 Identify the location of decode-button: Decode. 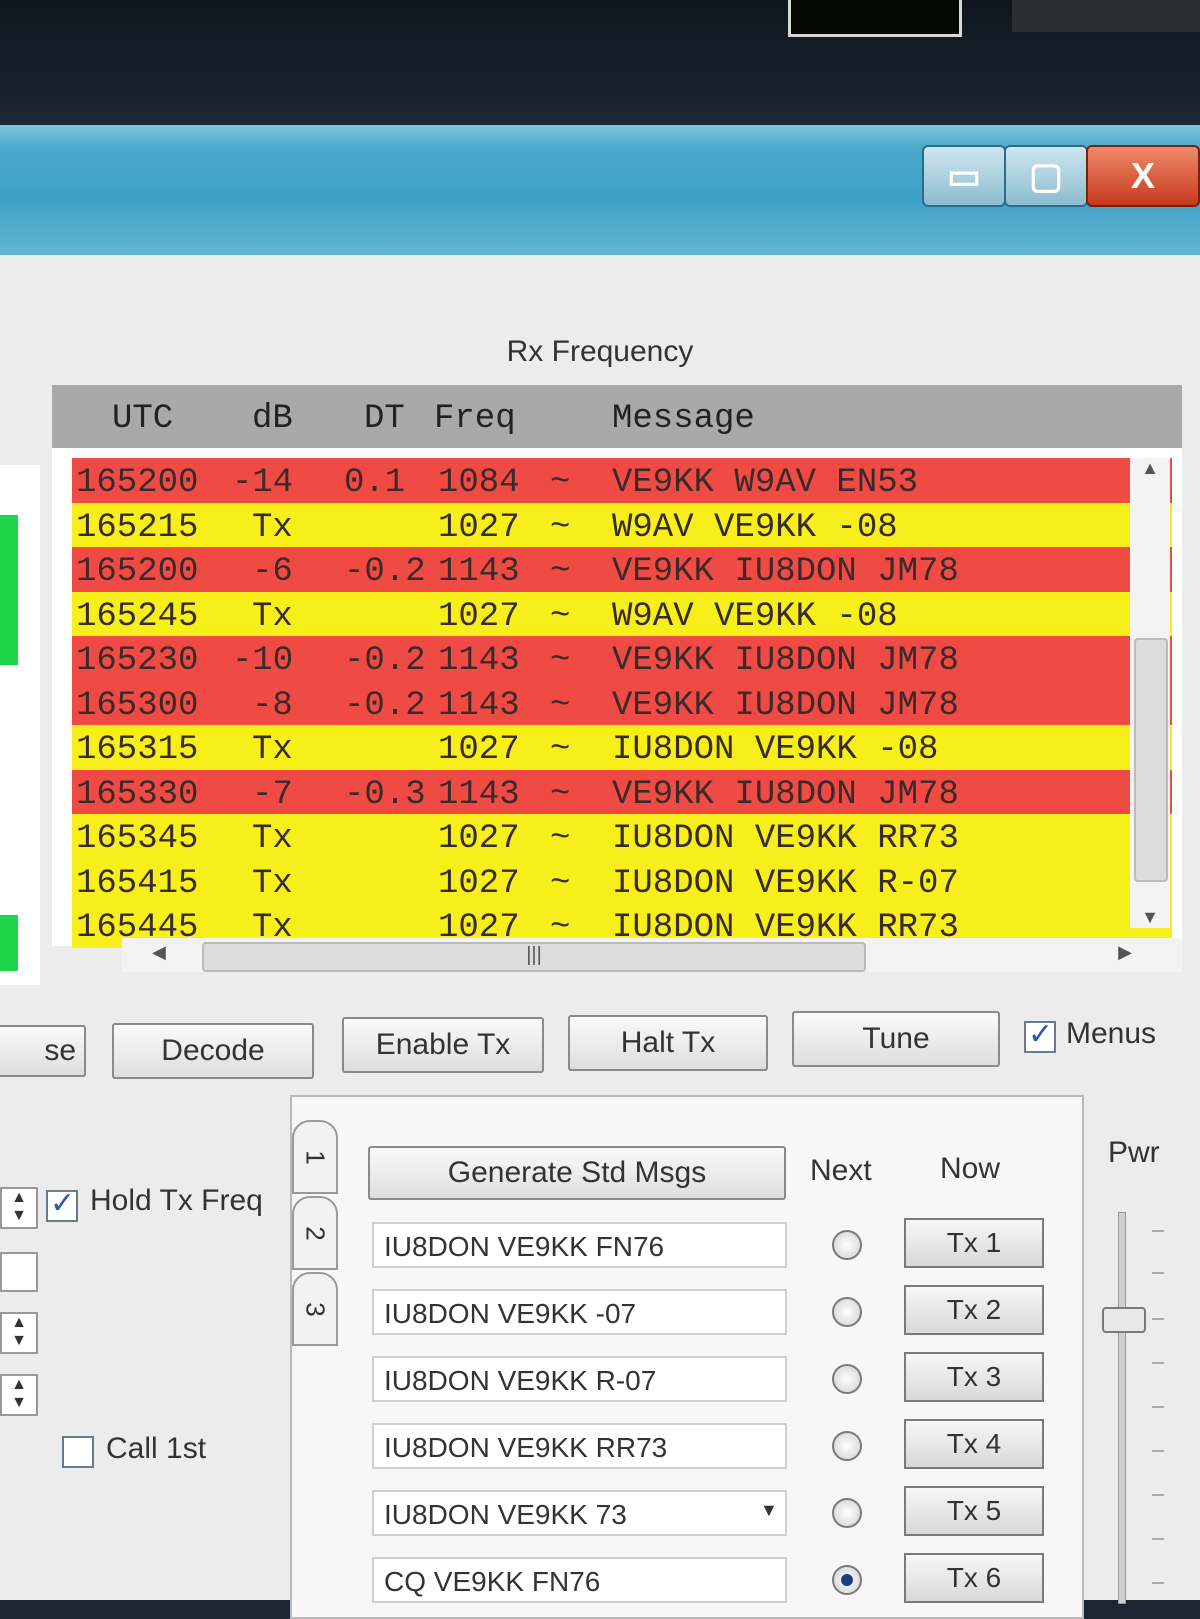
(213, 1051).